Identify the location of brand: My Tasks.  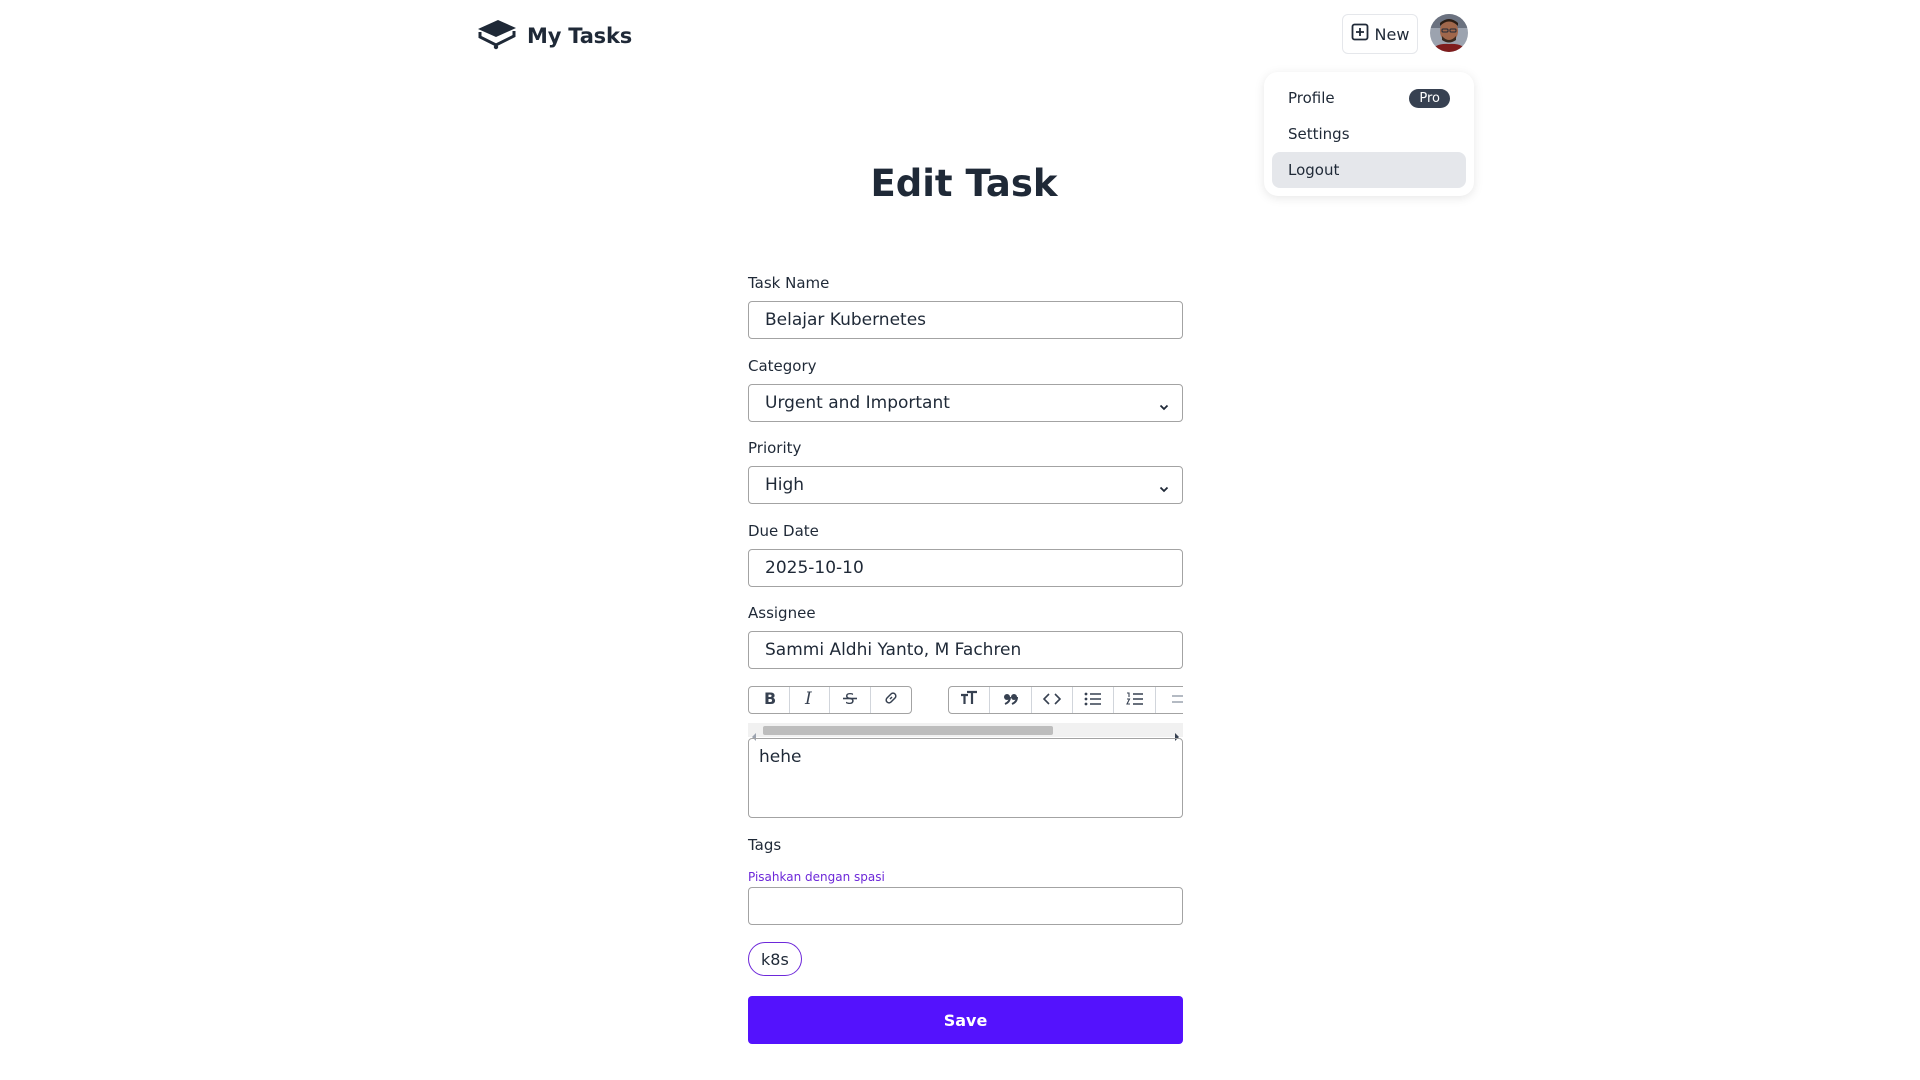
(554, 36).